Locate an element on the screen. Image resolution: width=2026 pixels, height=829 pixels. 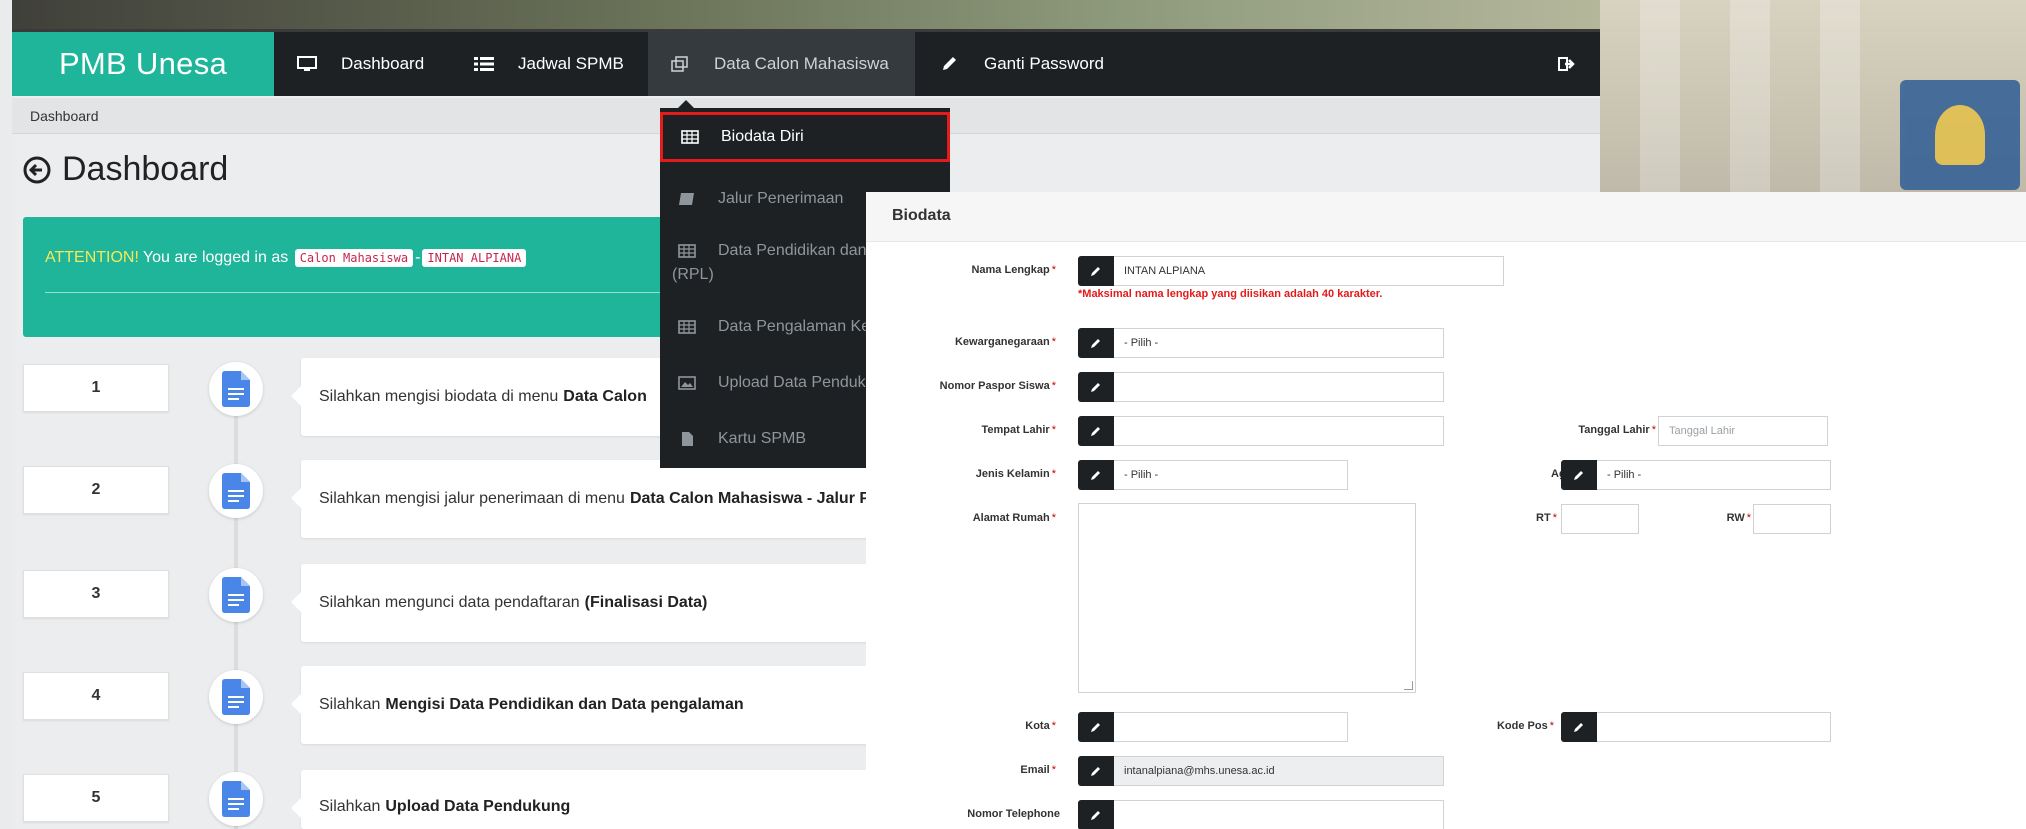
jenis-kelamin-select: - Pilih - is located at coordinates (1231, 475).